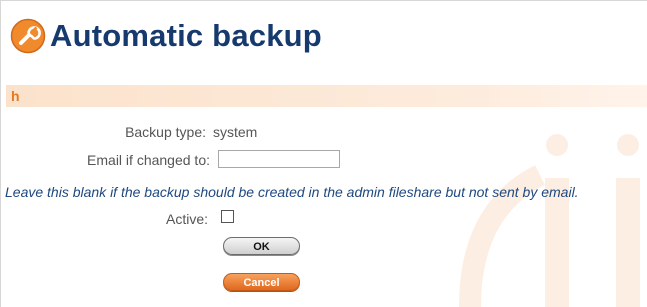 This screenshot has height=307, width=647. What do you see at coordinates (323, 0) in the screenshot?
I see `frame-top-border` at bounding box center [323, 0].